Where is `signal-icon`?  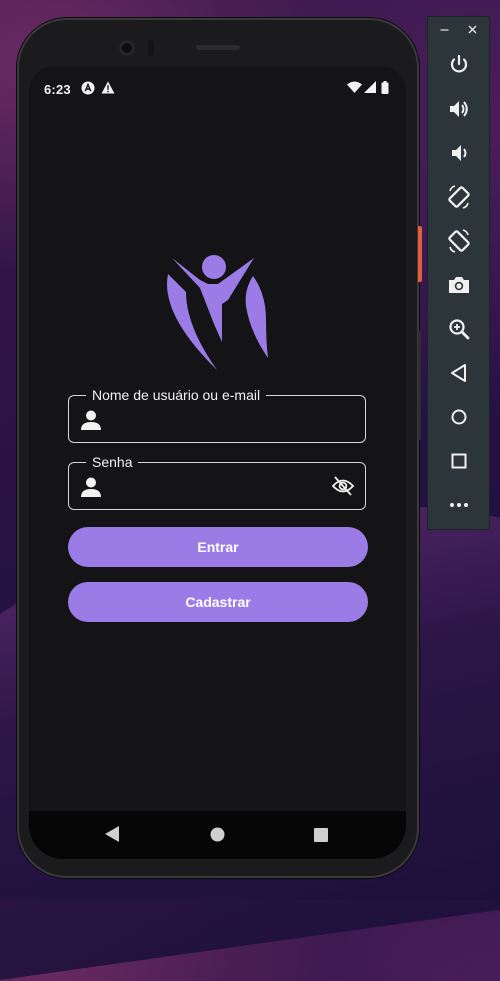 signal-icon is located at coordinates (370, 87).